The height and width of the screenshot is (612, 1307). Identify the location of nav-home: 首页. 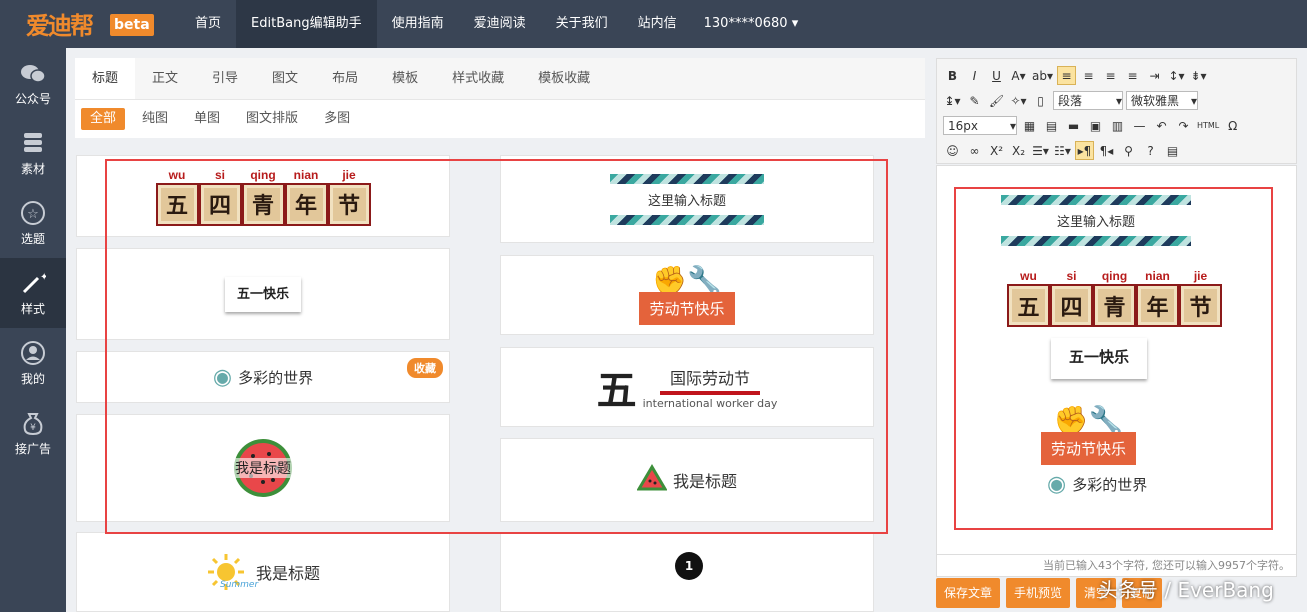
(208, 24).